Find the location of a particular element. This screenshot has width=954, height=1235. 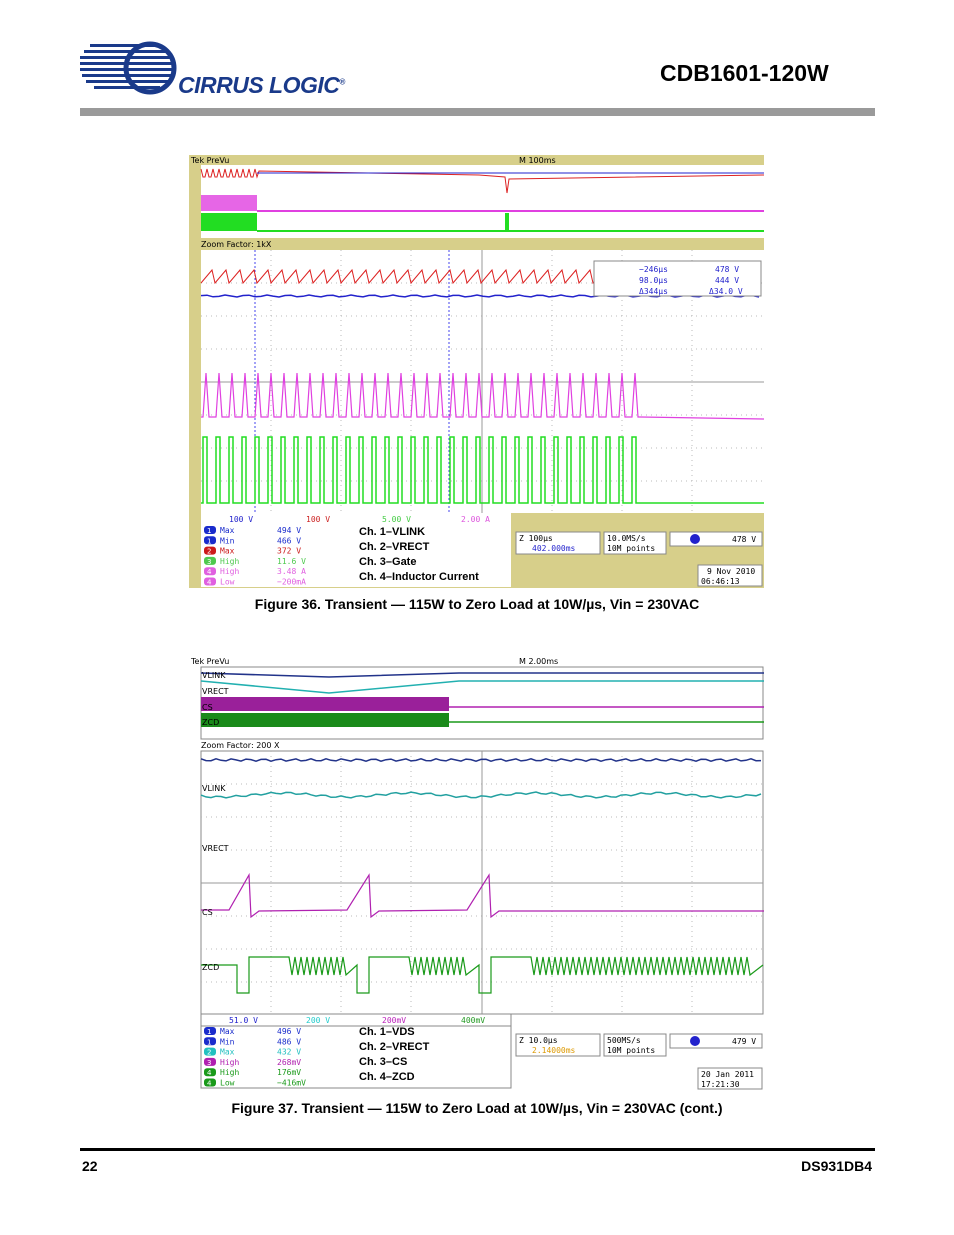

fig37-trace-label-vrect: VRECT is located at coordinates (215, 848).